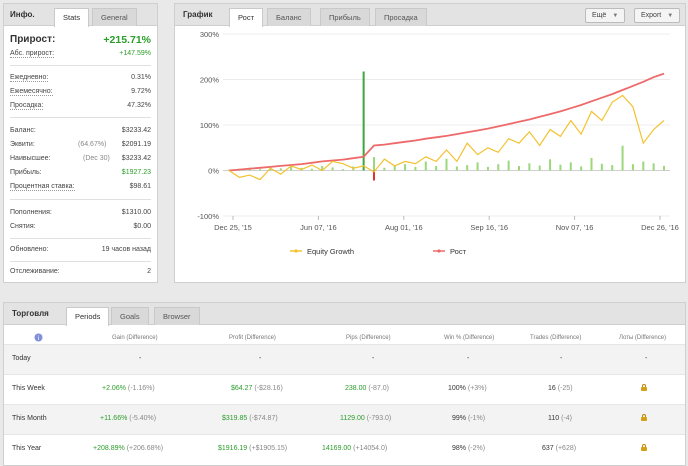 The height and width of the screenshot is (466, 688). Describe the element at coordinates (149, 271) in the screenshot. I see `tracking-value: 2` at that location.